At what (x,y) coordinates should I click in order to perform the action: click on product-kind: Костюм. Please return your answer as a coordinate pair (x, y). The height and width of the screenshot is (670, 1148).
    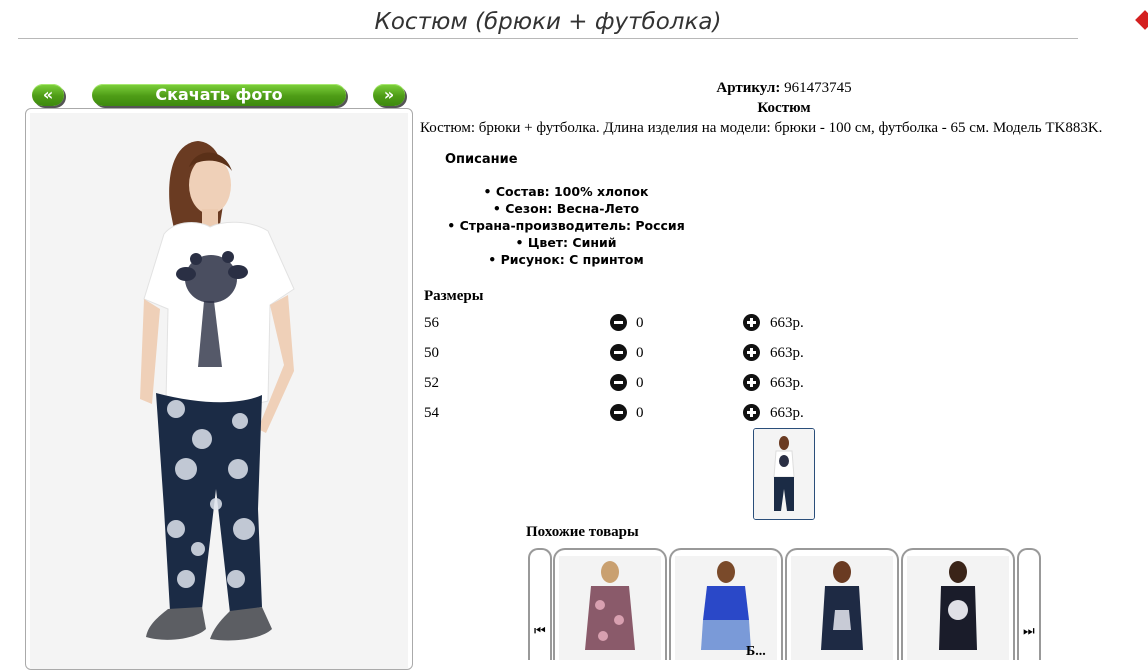
    Looking at the image, I should click on (784, 108).